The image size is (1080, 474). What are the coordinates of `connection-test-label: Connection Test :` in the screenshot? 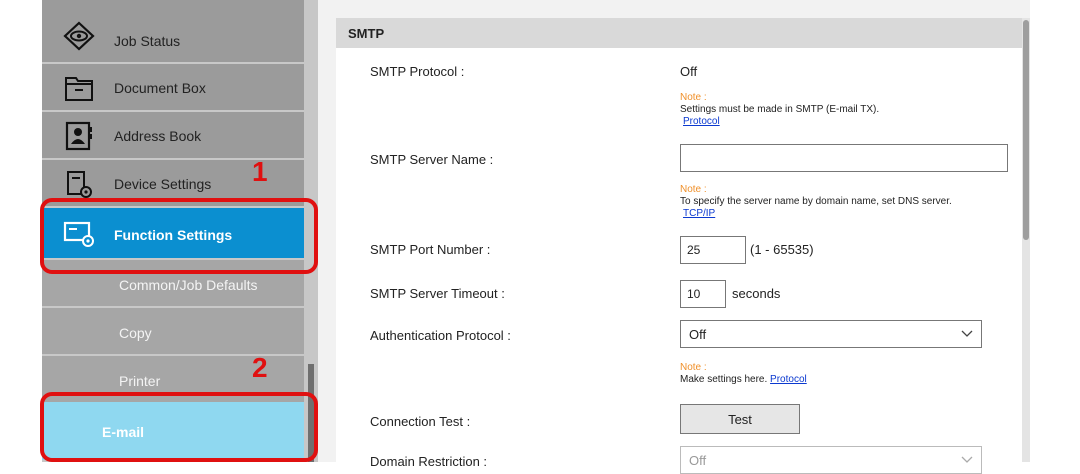 It's located at (420, 421).